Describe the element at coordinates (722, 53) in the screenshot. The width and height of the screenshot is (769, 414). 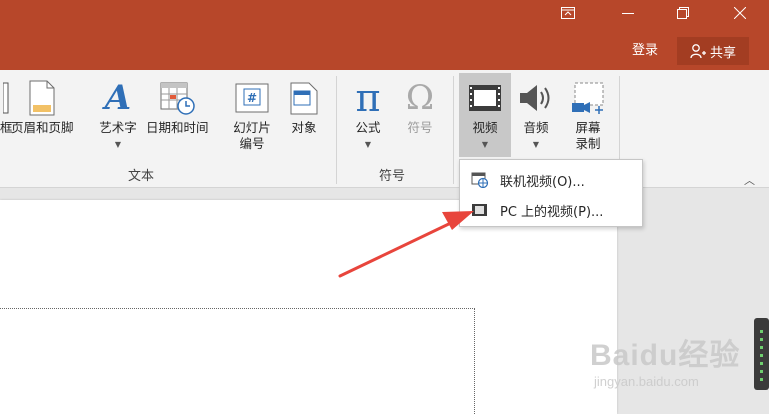
I see `share-label: 共享` at that location.